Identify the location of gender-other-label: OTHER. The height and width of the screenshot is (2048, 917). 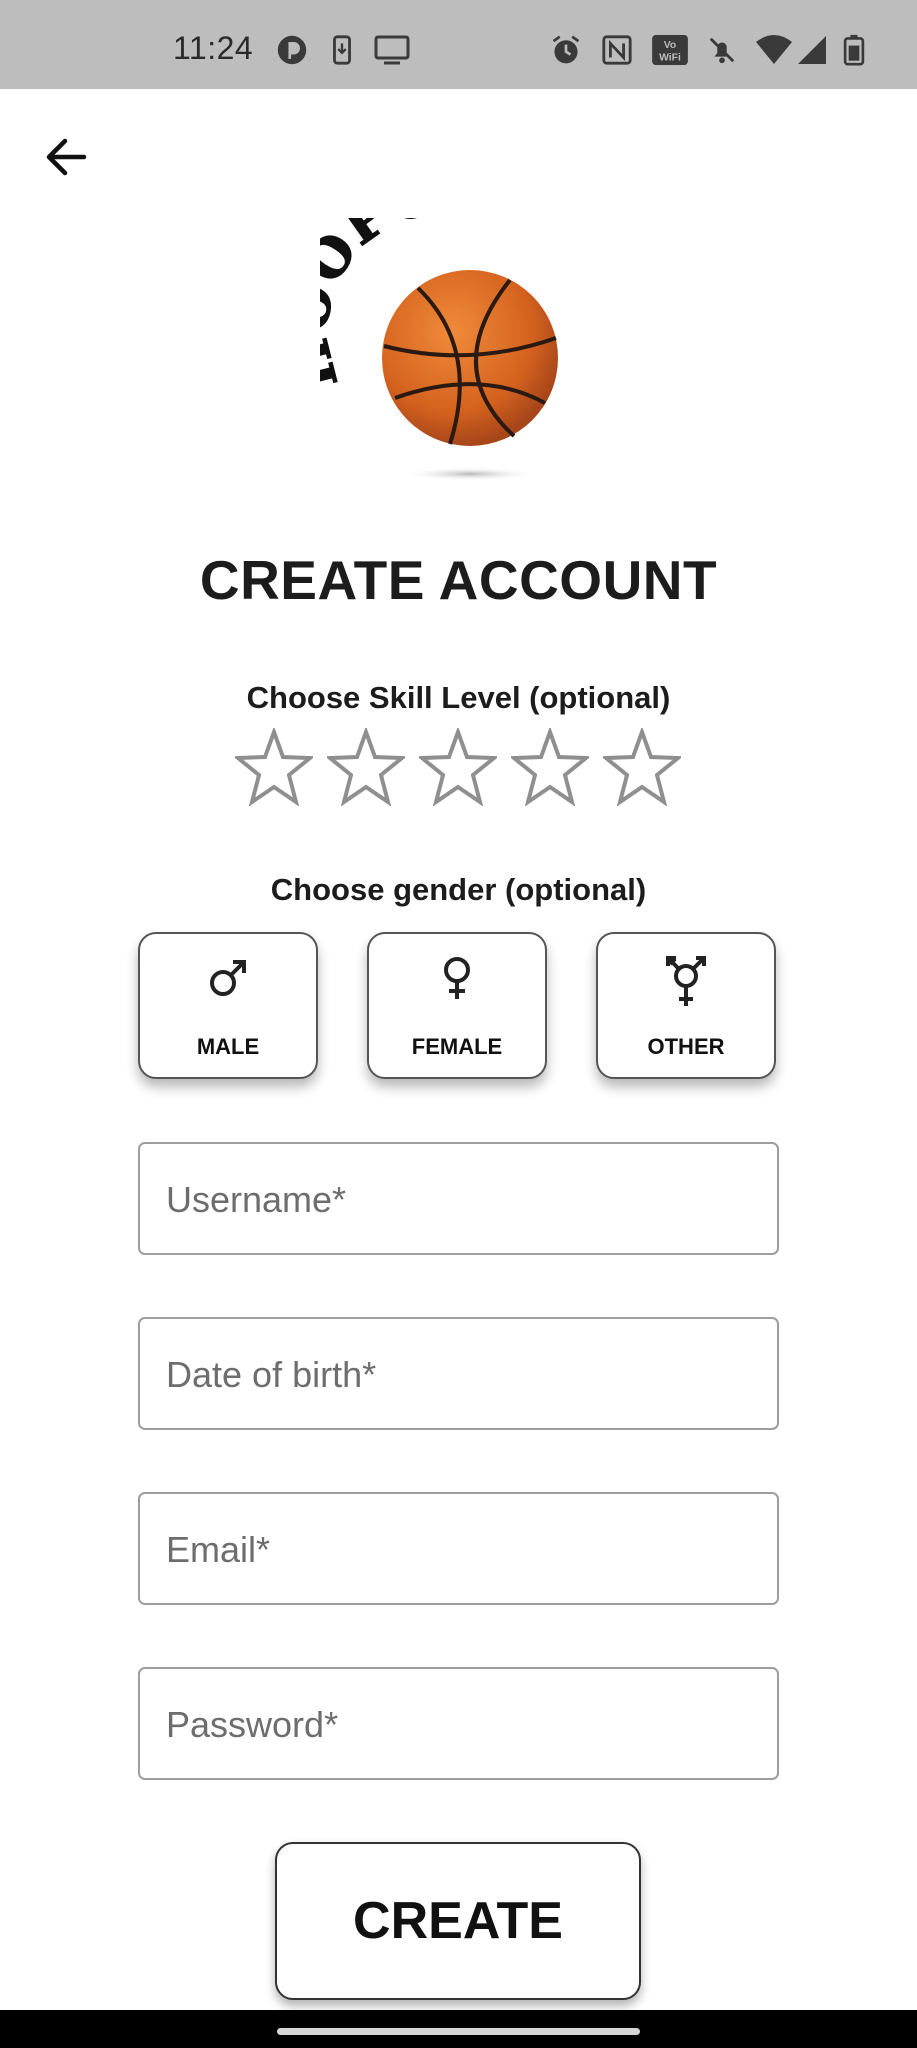
(686, 1046).